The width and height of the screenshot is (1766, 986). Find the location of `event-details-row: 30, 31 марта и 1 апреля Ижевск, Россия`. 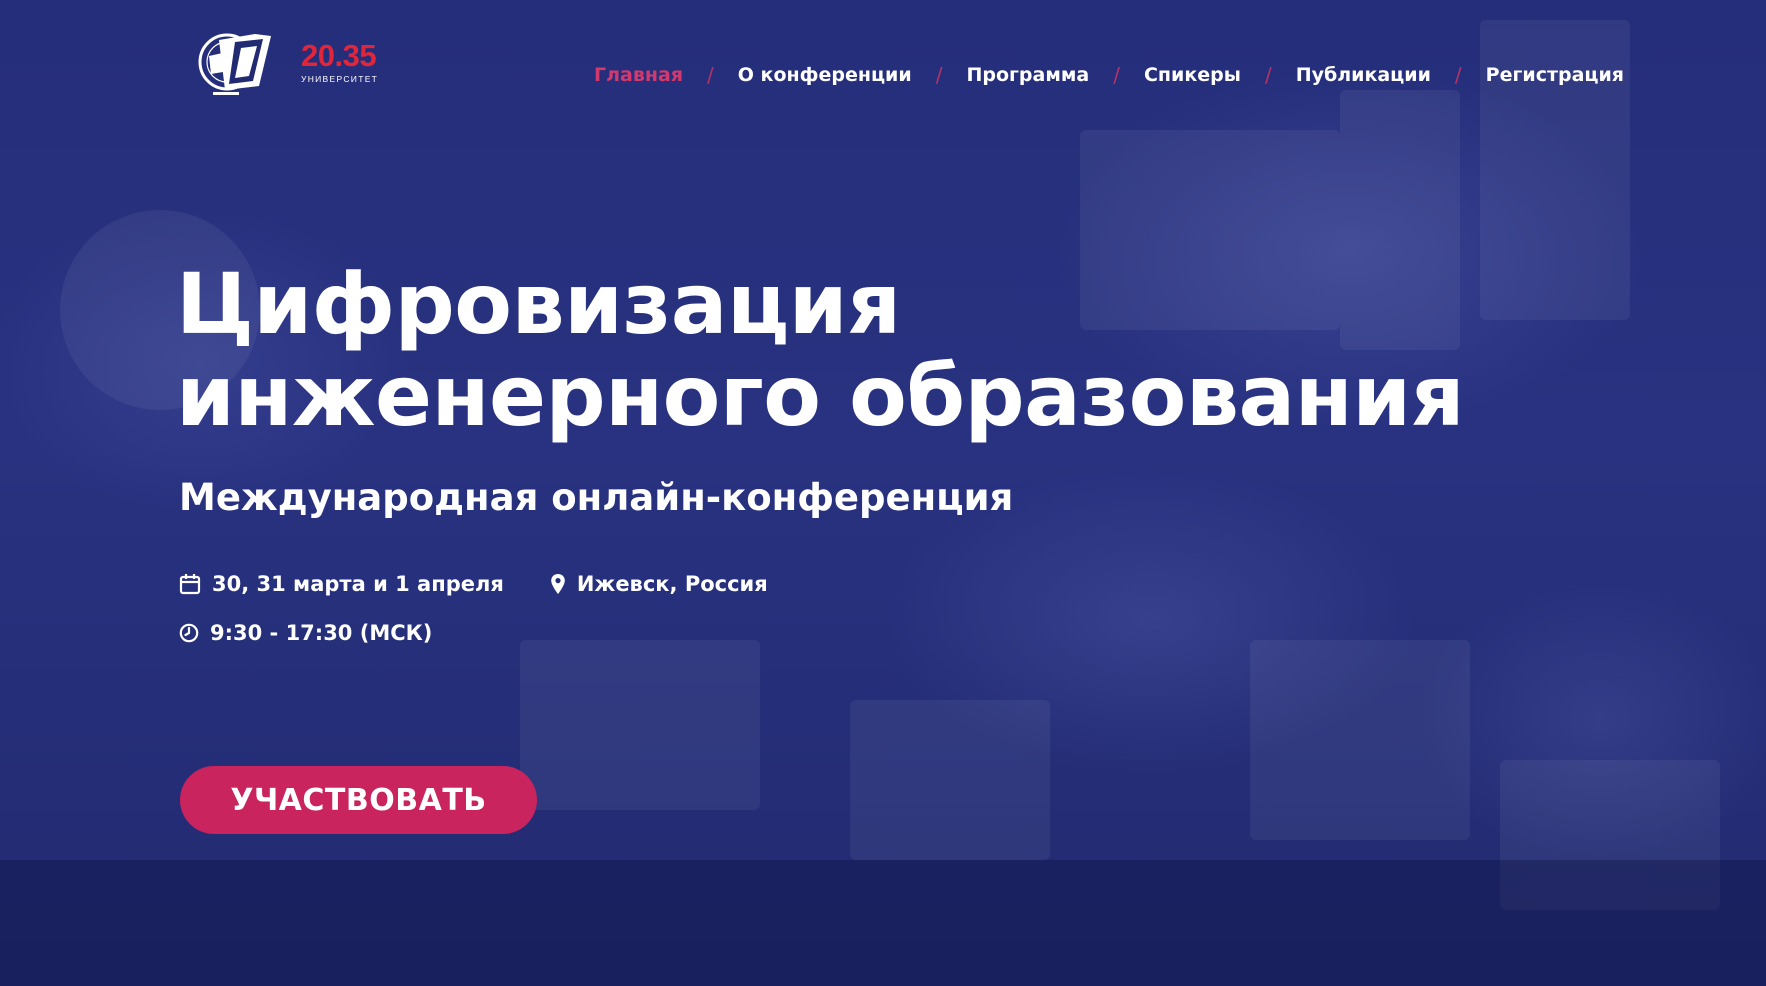

event-details-row: 30, 31 марта и 1 апреля Ижевск, Россия is located at coordinates (473, 584).